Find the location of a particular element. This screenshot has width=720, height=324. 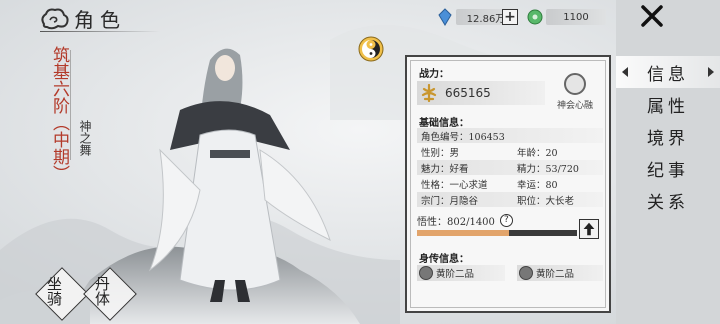

jade-icon is located at coordinates (535, 17).